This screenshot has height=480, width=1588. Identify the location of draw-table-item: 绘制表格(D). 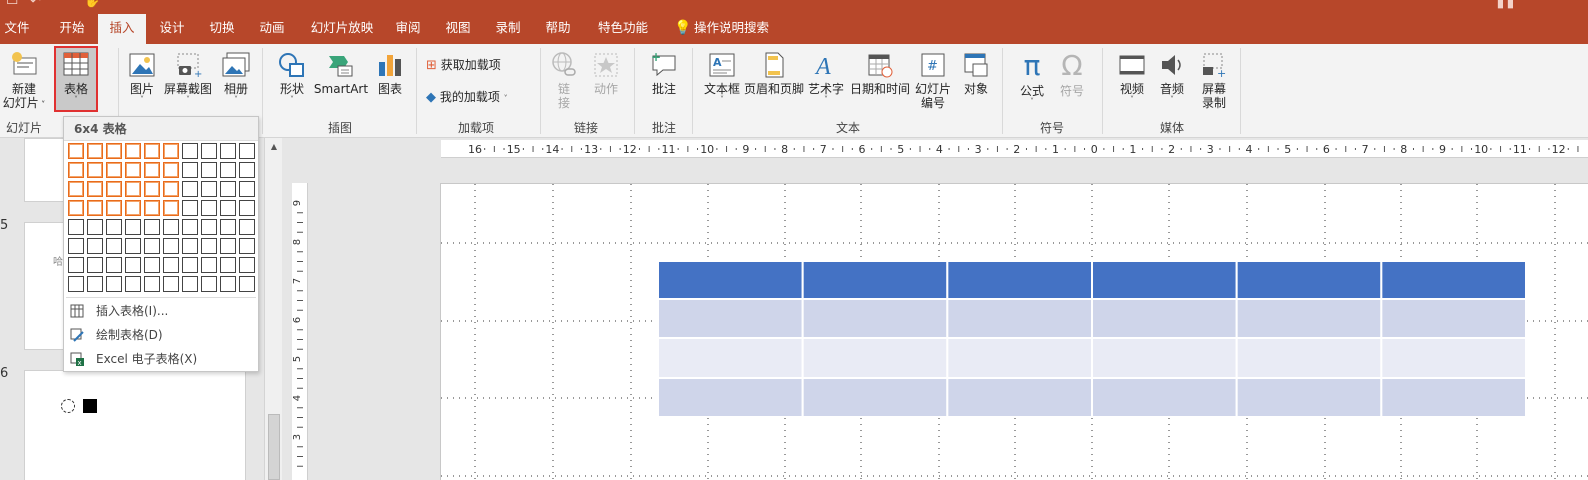
(161, 335).